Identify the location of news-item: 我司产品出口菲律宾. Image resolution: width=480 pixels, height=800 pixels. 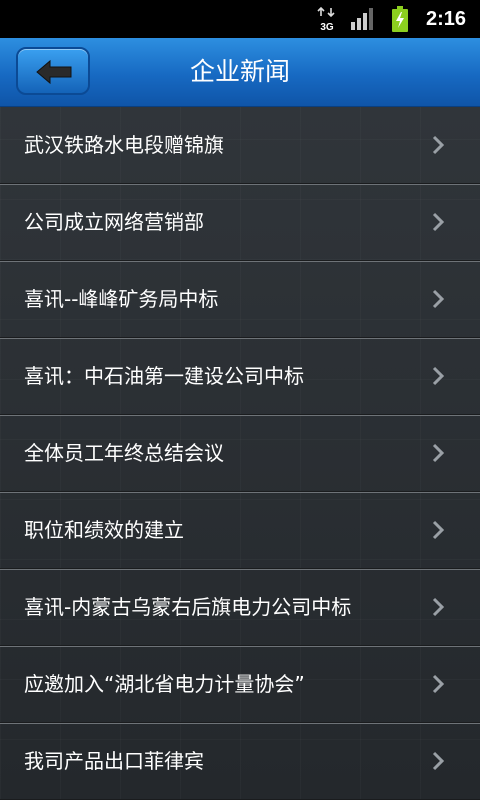
(240, 761).